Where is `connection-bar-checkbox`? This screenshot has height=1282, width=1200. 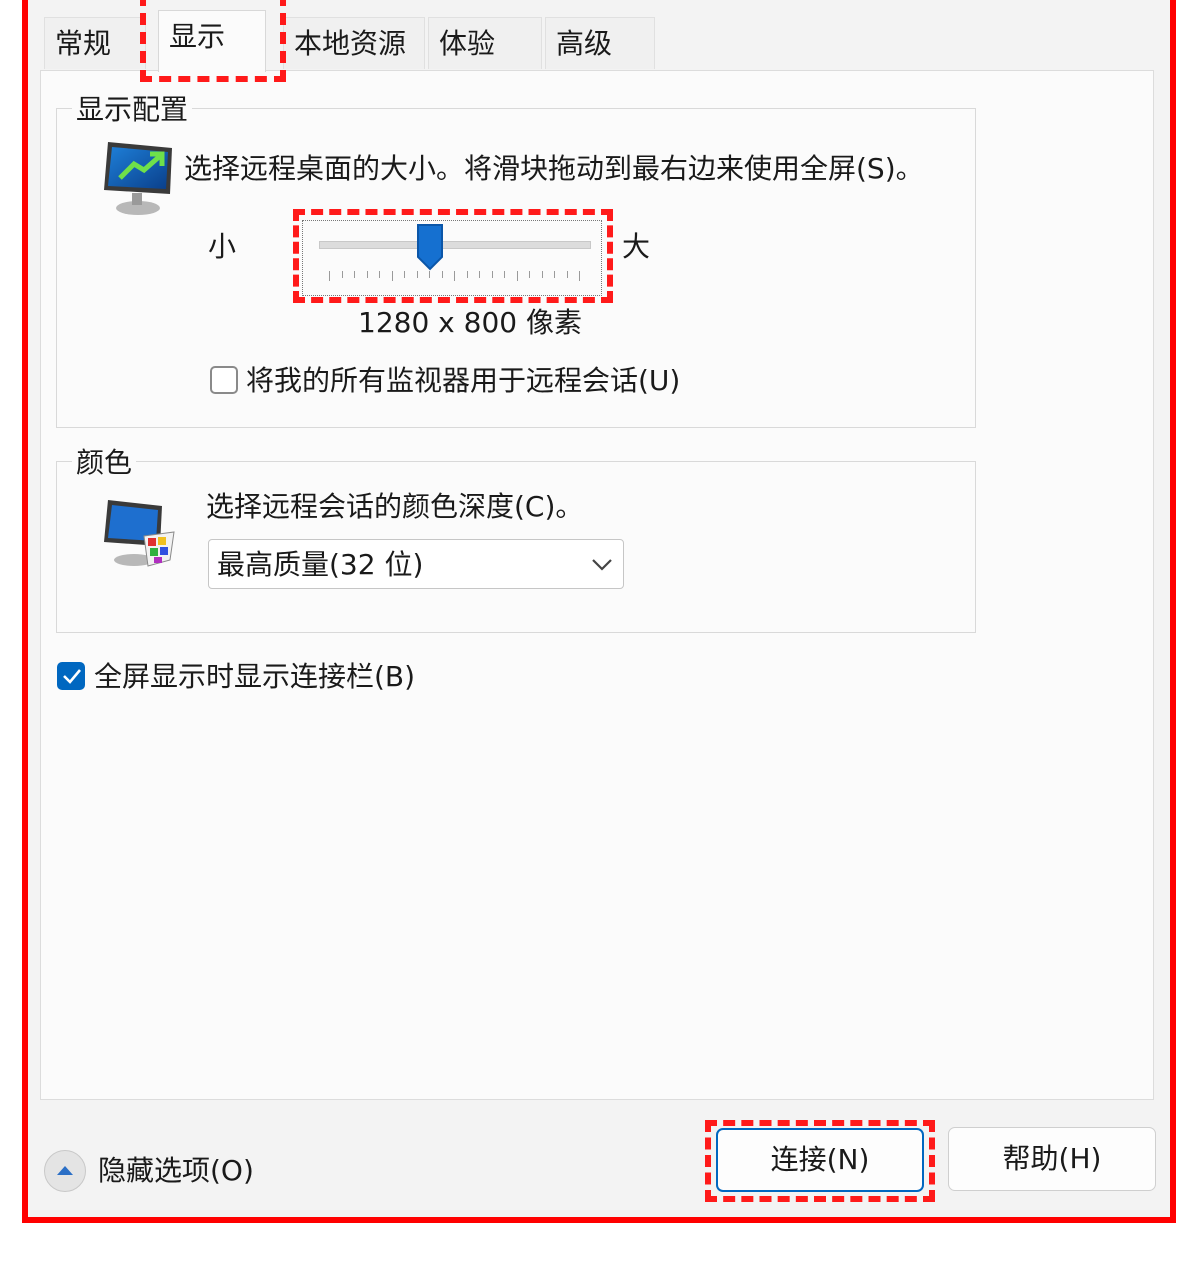 connection-bar-checkbox is located at coordinates (71, 676).